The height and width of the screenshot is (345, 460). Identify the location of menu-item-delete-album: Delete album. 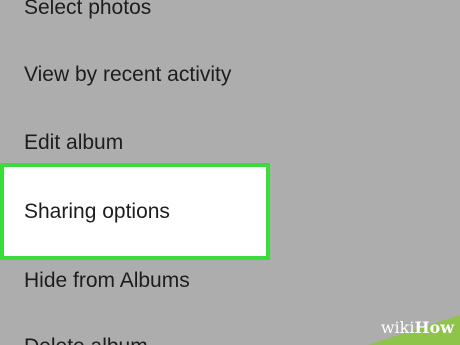
(86, 339).